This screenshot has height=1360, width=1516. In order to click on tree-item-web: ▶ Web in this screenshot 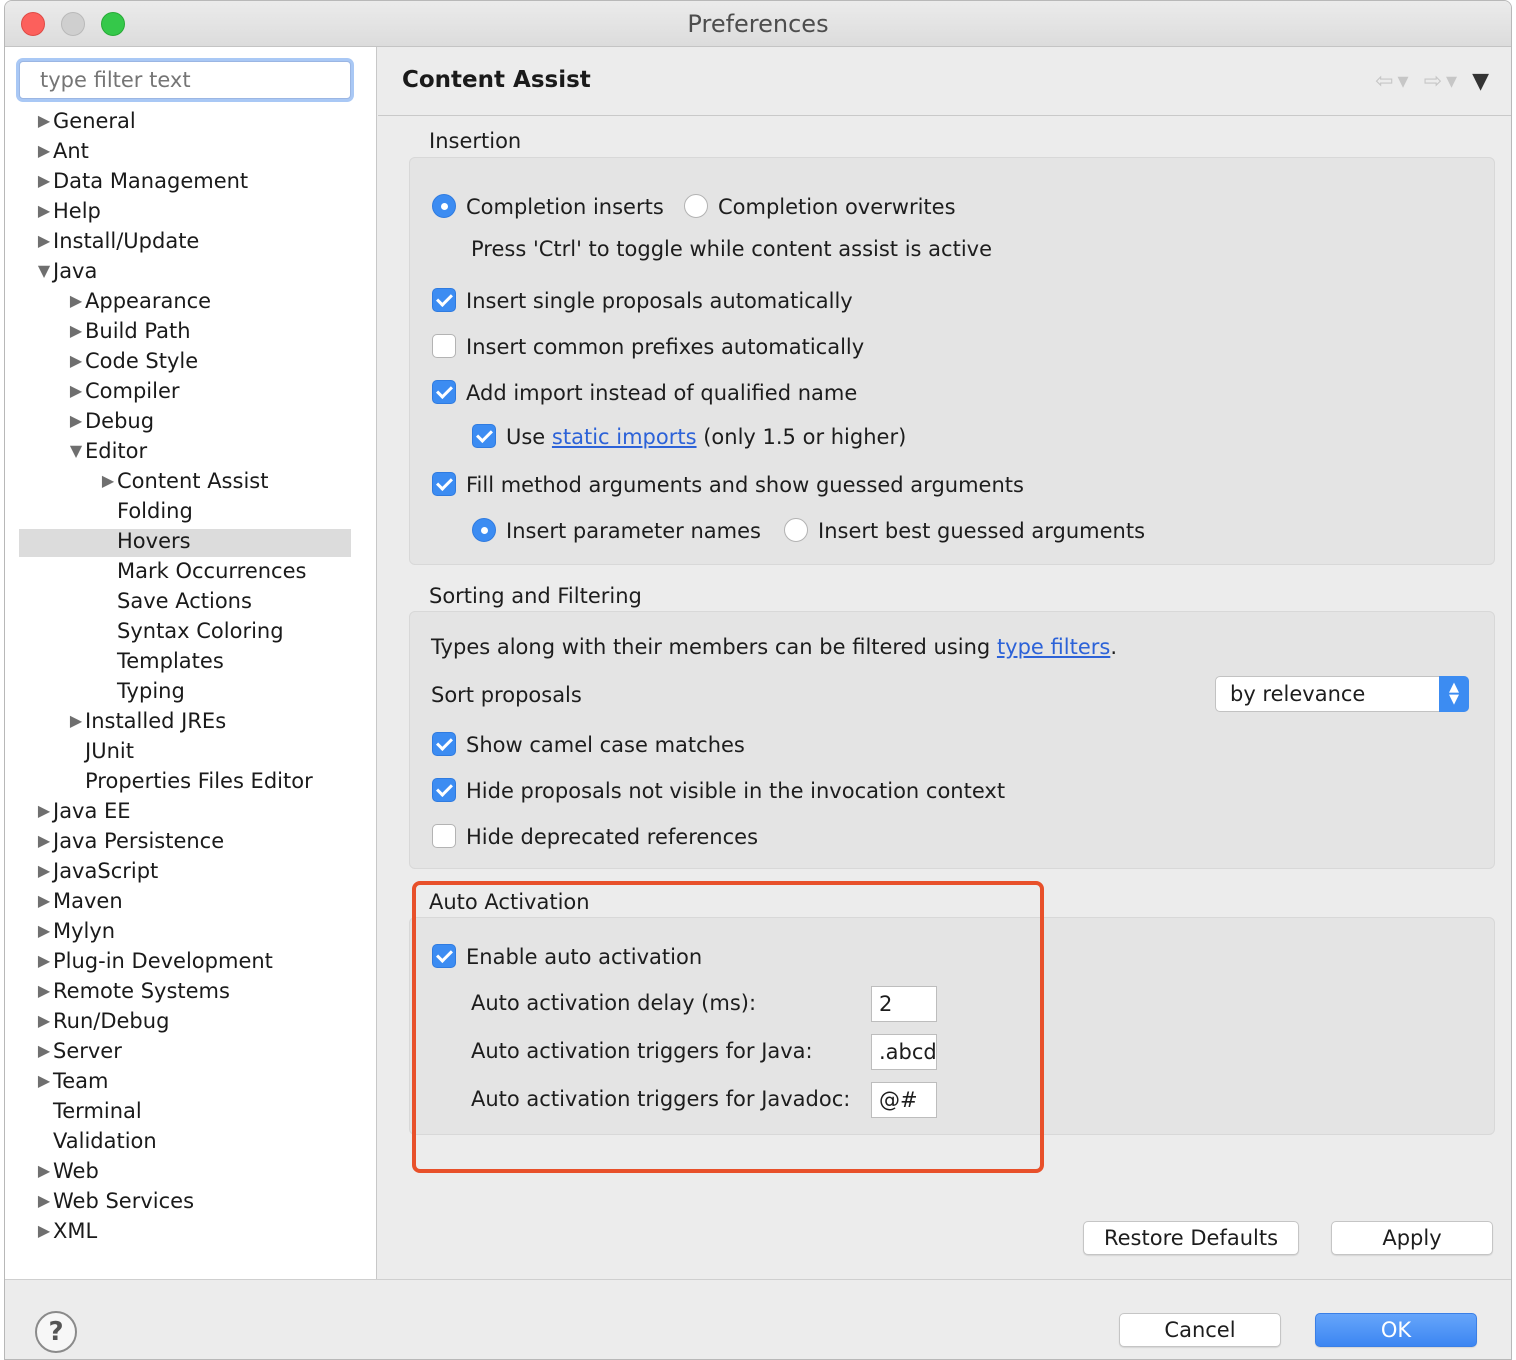, I will do `click(67, 1171)`.